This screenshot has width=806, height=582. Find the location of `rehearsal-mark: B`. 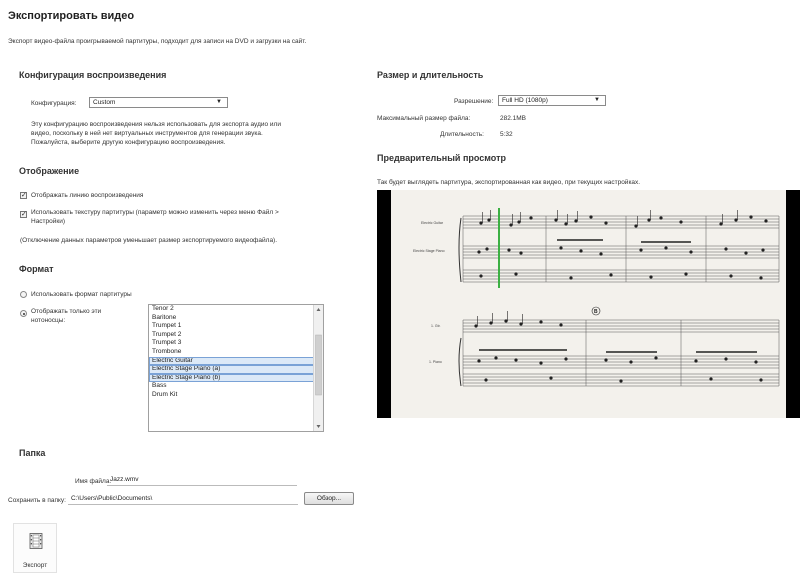

rehearsal-mark: B is located at coordinates (596, 312).